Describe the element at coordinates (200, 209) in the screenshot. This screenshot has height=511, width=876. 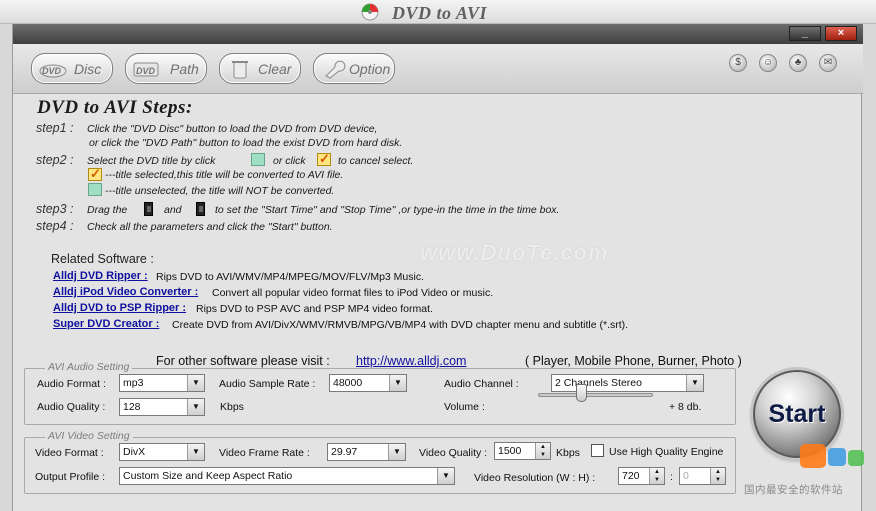
I see `stop-marker-icon` at that location.